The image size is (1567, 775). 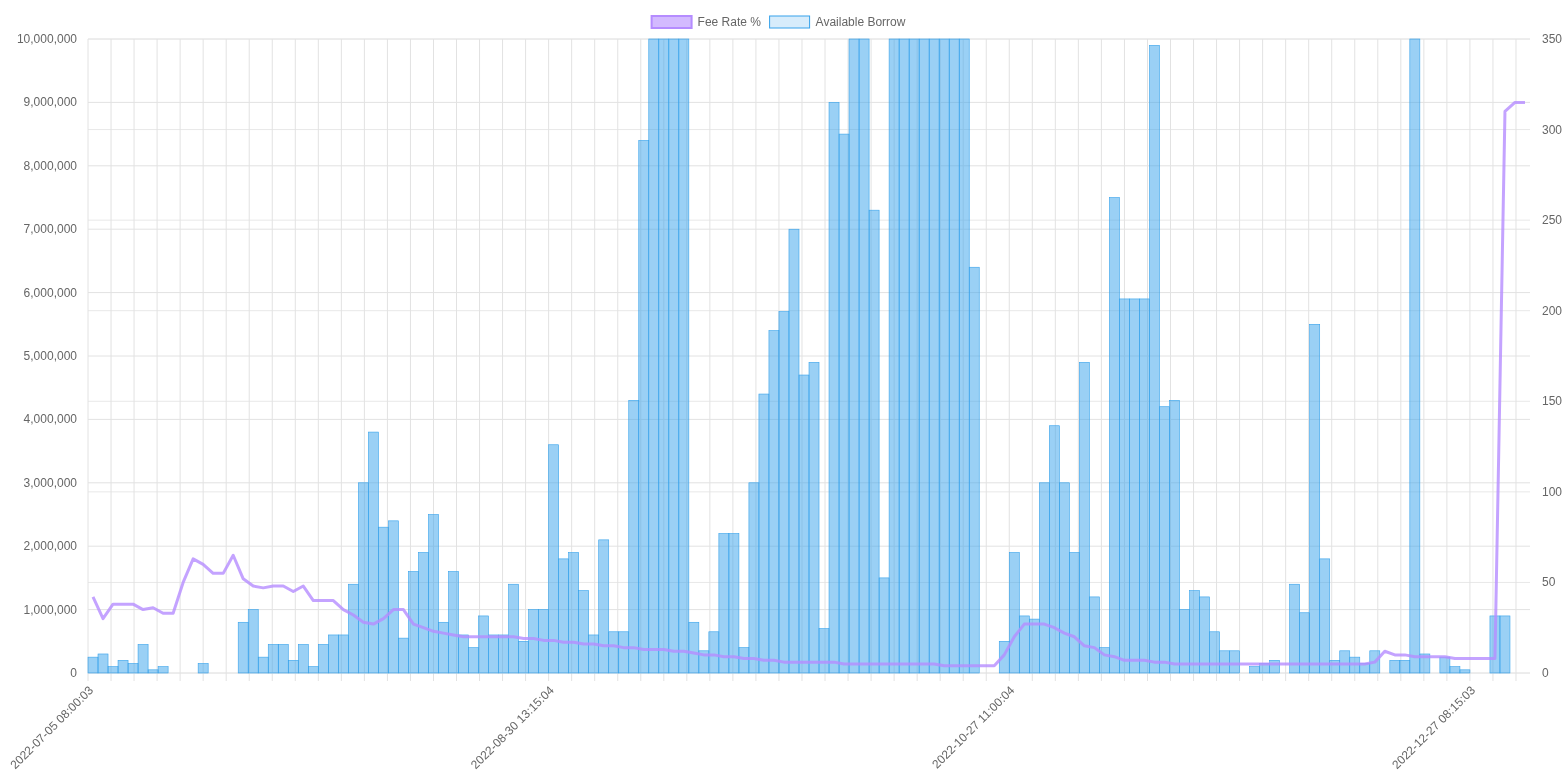 What do you see at coordinates (50, 356) in the screenshot?
I see `axis-tick-label: 5,000,000` at bounding box center [50, 356].